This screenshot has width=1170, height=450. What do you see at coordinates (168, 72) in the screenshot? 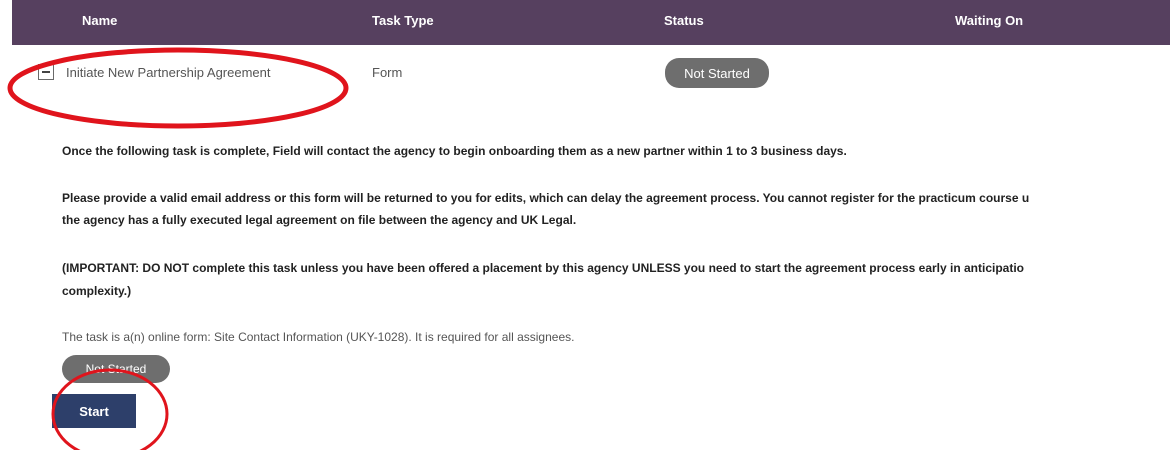
I see `task-name: Initiate New Partnership Agreement` at bounding box center [168, 72].